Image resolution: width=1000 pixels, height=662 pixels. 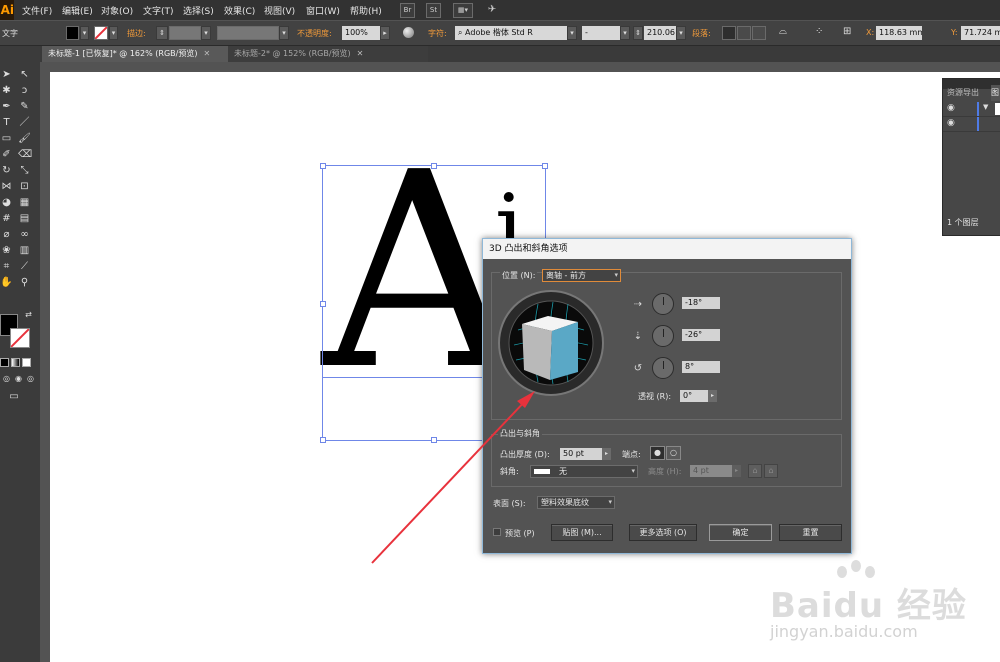 I want to click on watermark-brand: Baidu 经验, so click(x=868, y=606).